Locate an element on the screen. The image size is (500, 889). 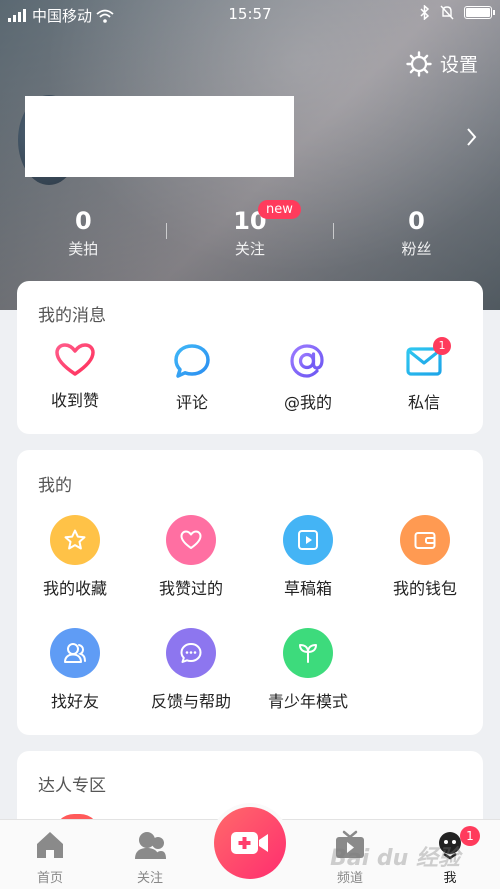
feedback-icon-circle is located at coordinates (191, 653).